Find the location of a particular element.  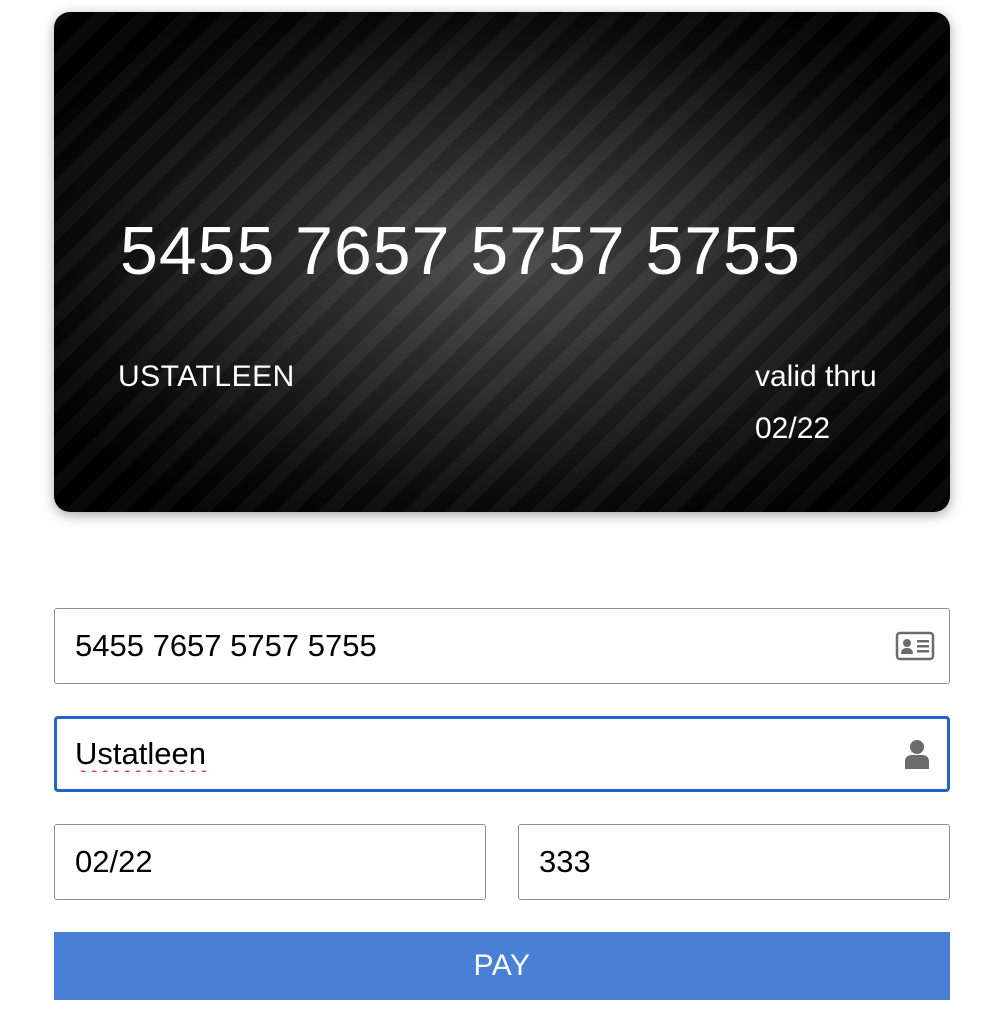

cvc-input is located at coordinates (734, 862).